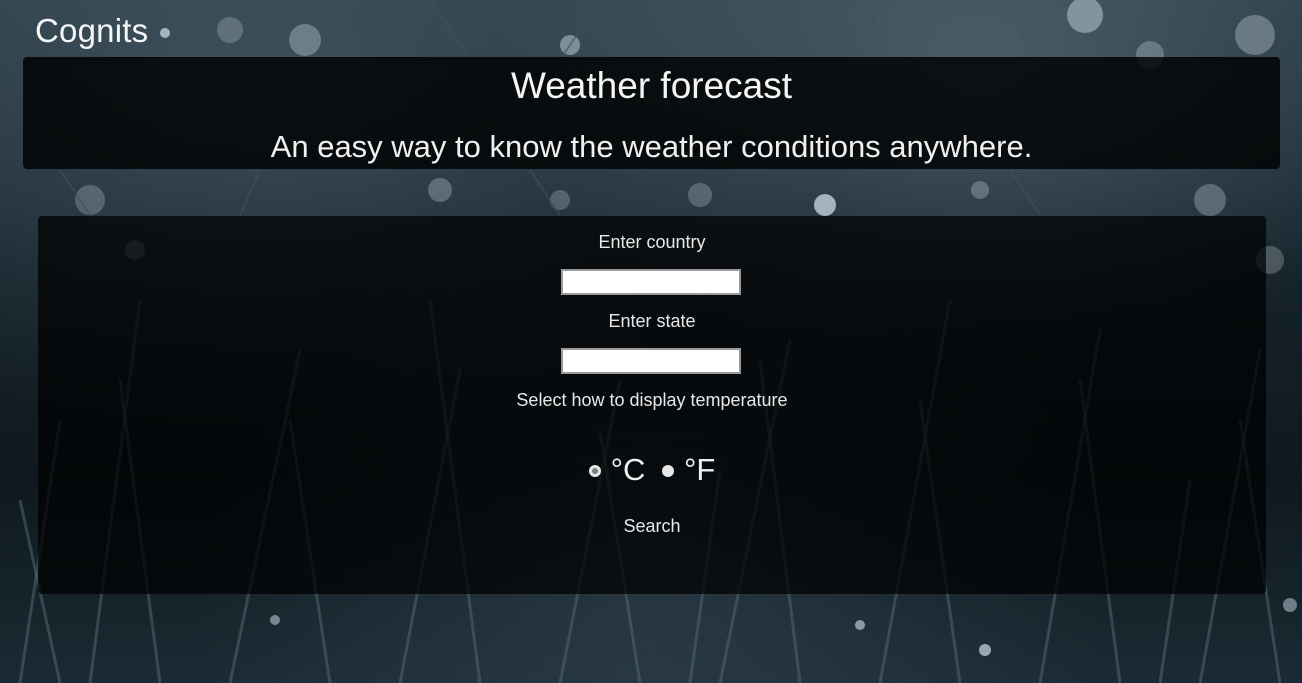 This screenshot has width=1302, height=683. What do you see at coordinates (652, 400) in the screenshot?
I see `temperature-unit-label: Select how to display temperature` at bounding box center [652, 400].